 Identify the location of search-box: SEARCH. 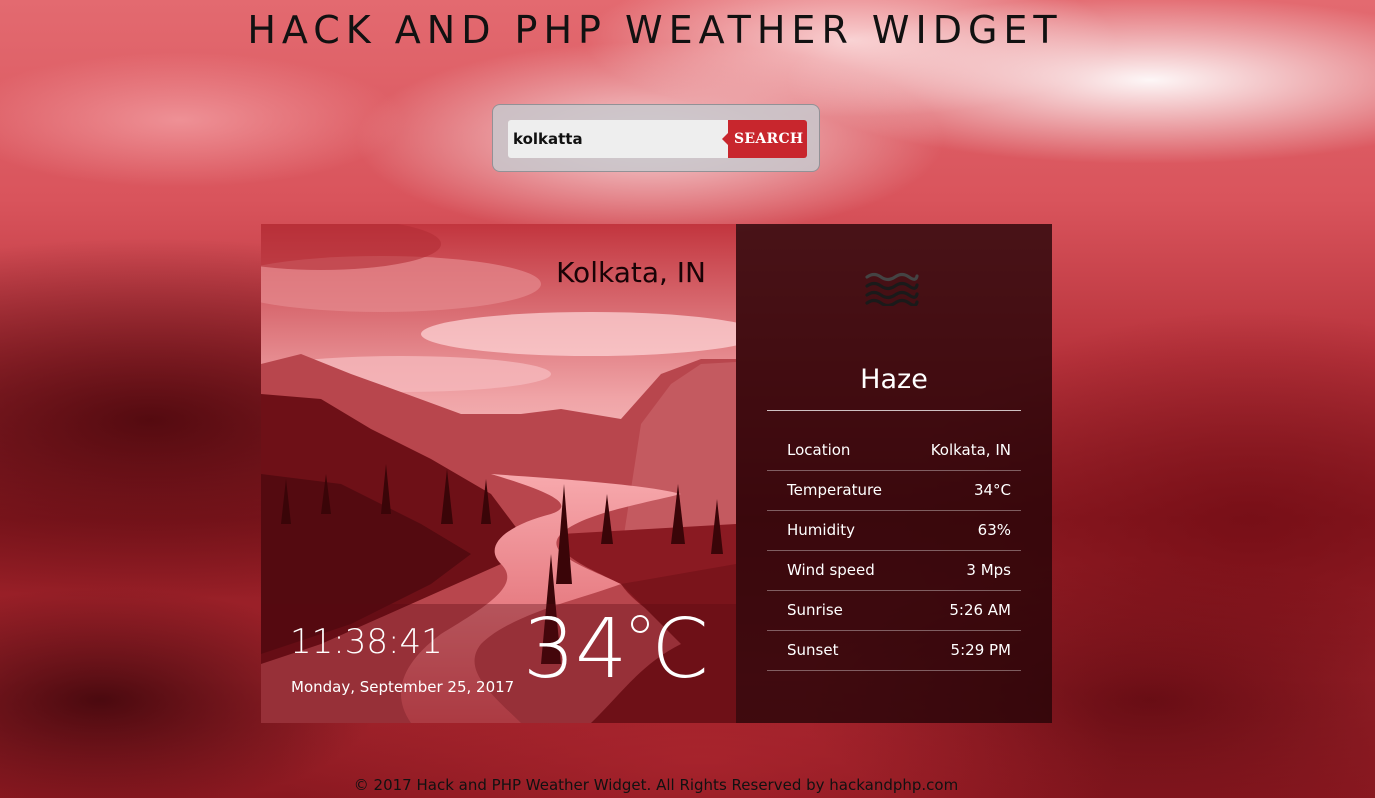
(656, 138).